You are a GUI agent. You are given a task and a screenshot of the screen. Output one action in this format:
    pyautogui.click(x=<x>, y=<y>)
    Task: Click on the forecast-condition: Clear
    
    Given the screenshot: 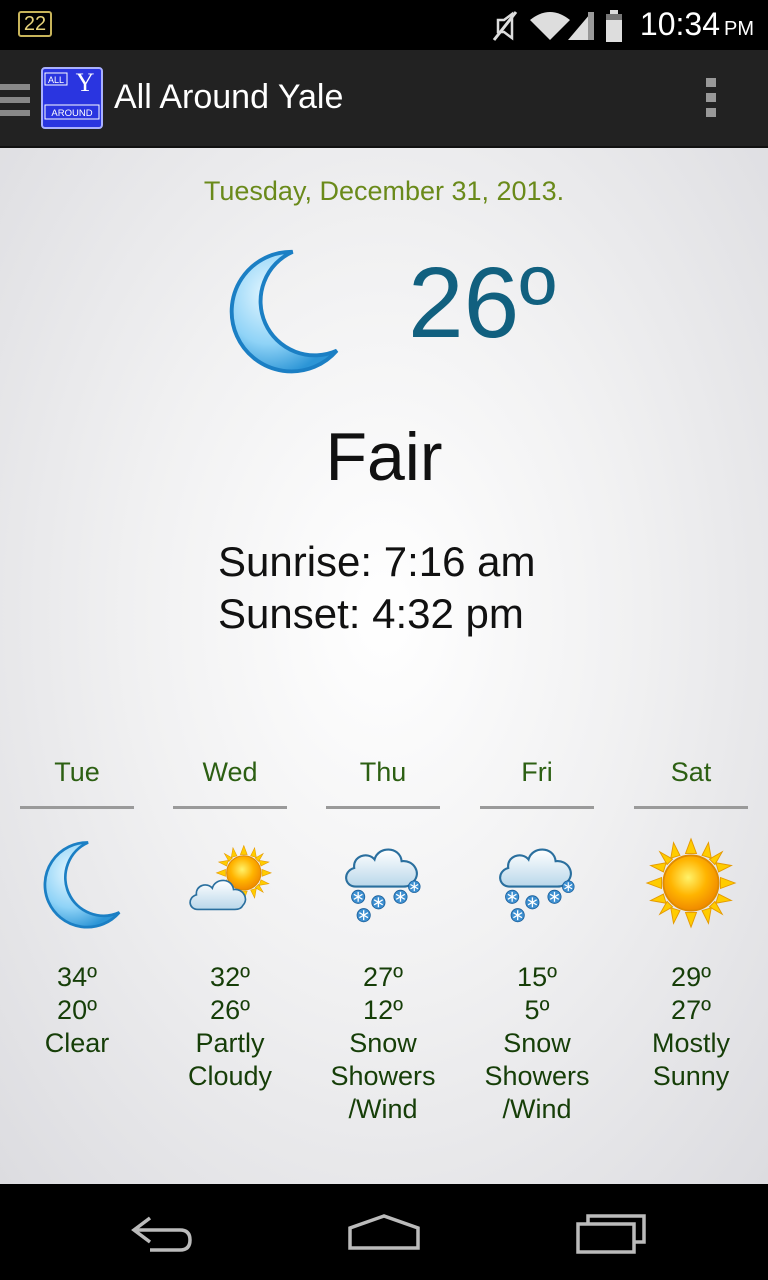 What is the action you would take?
    pyautogui.click(x=77, y=1043)
    